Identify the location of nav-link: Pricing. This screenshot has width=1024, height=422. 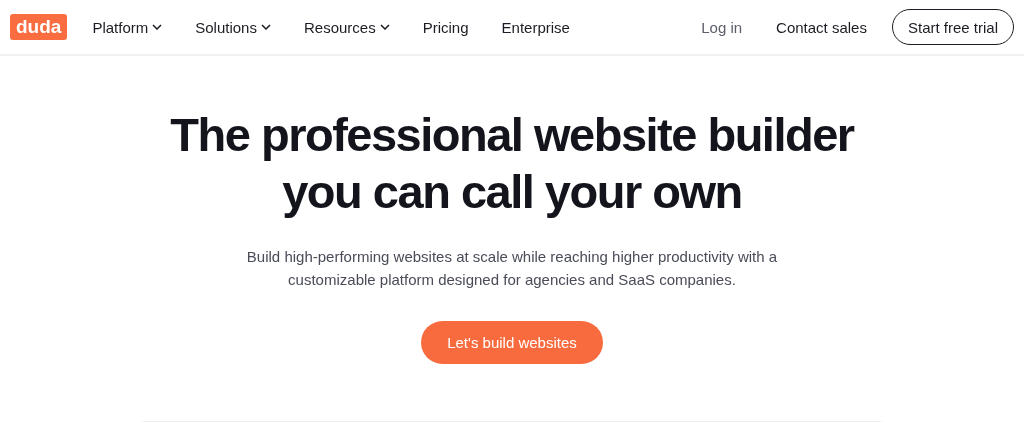
(445, 27).